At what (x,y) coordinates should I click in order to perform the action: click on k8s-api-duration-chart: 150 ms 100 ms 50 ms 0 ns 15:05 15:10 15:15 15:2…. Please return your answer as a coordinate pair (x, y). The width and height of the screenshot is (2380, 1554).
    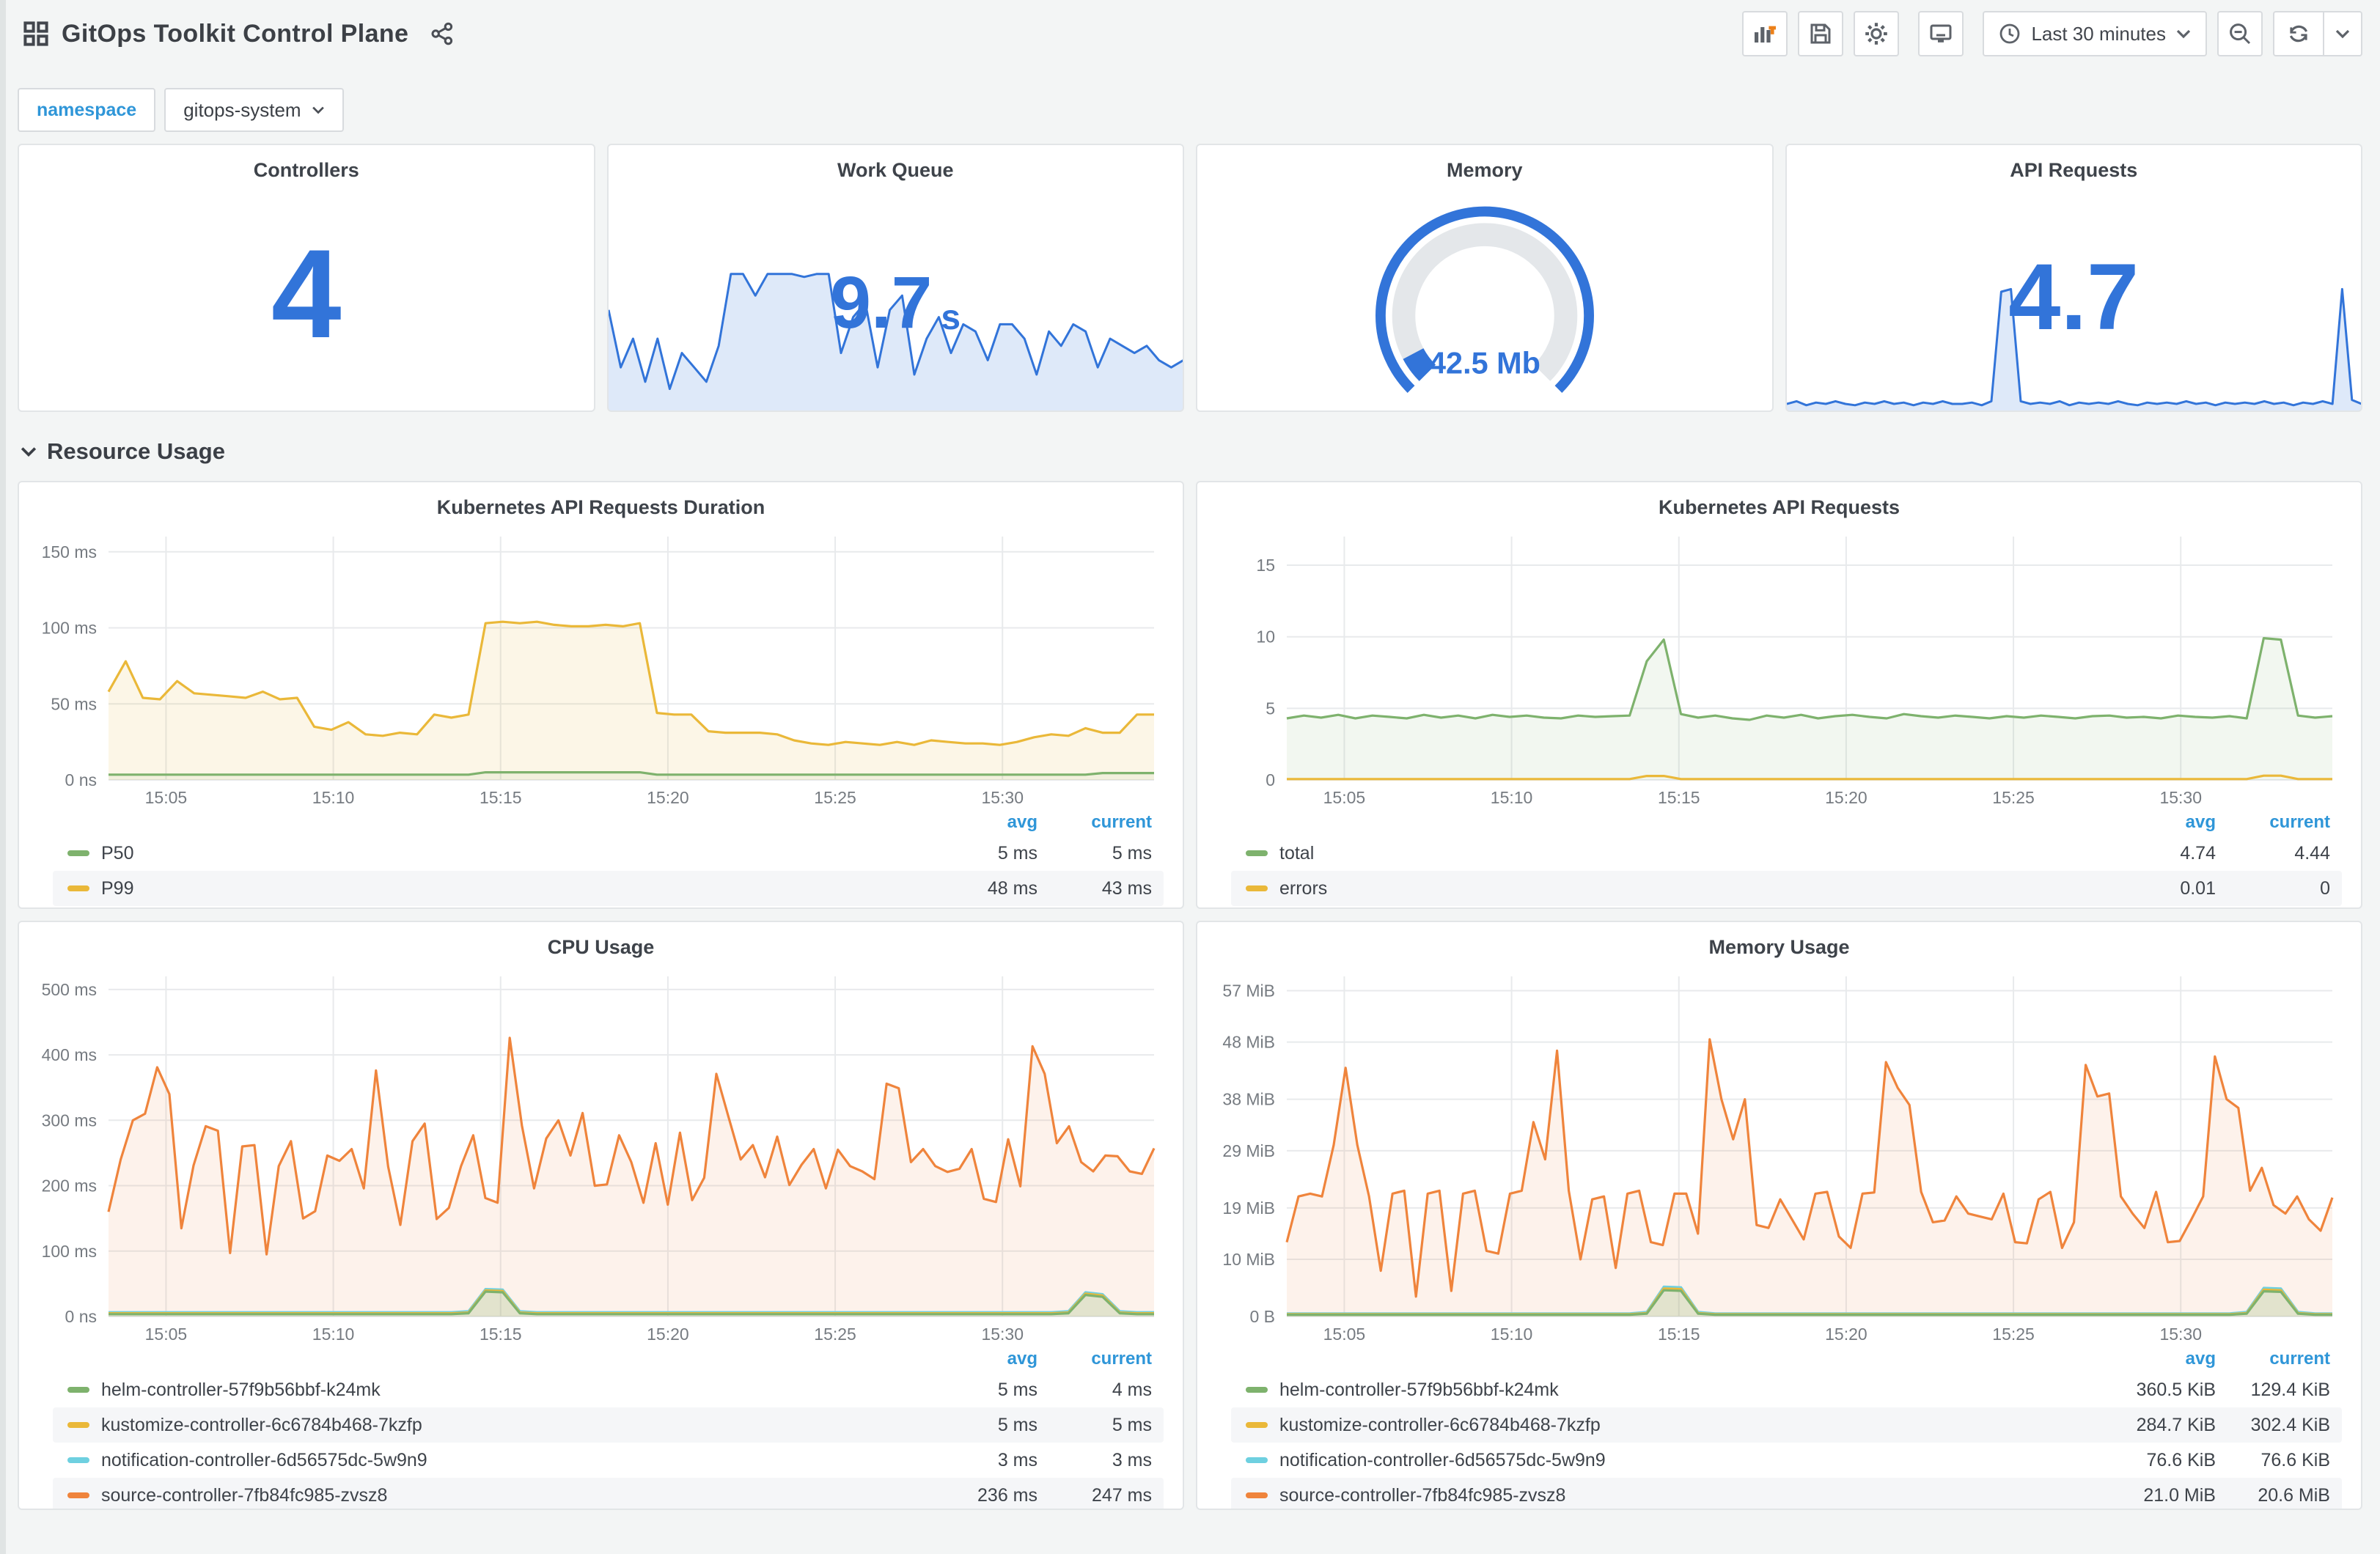
    Looking at the image, I should click on (601, 665).